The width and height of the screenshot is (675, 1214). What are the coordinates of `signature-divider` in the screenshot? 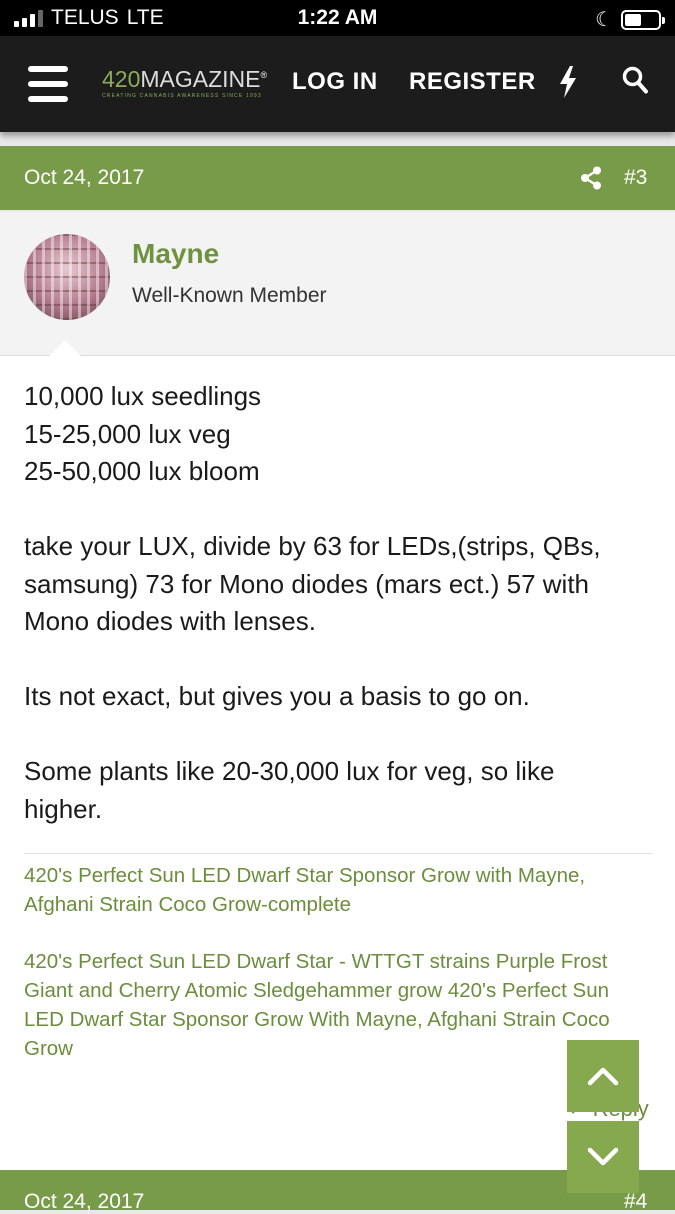 It's located at (338, 853).